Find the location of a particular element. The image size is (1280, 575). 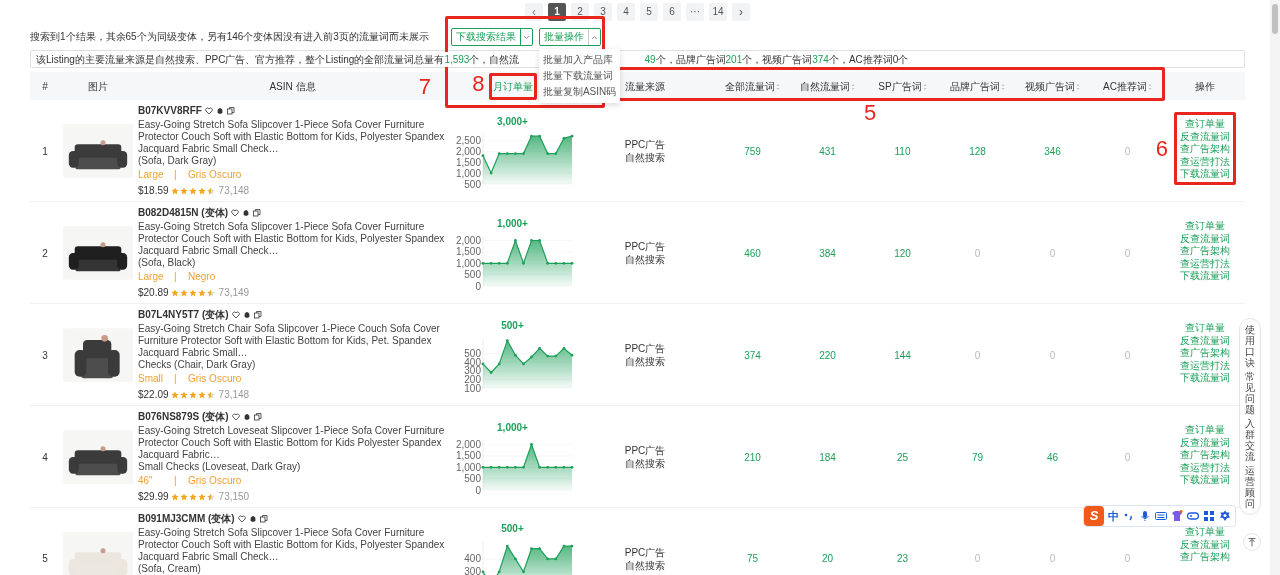

review-count: 73,149 is located at coordinates (234, 293).